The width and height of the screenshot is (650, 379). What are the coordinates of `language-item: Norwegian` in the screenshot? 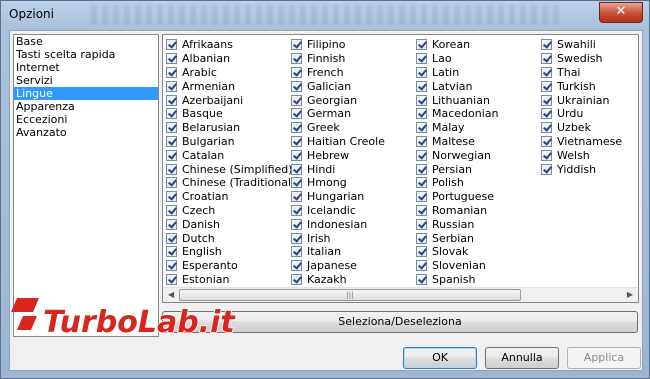 It's located at (457, 155).